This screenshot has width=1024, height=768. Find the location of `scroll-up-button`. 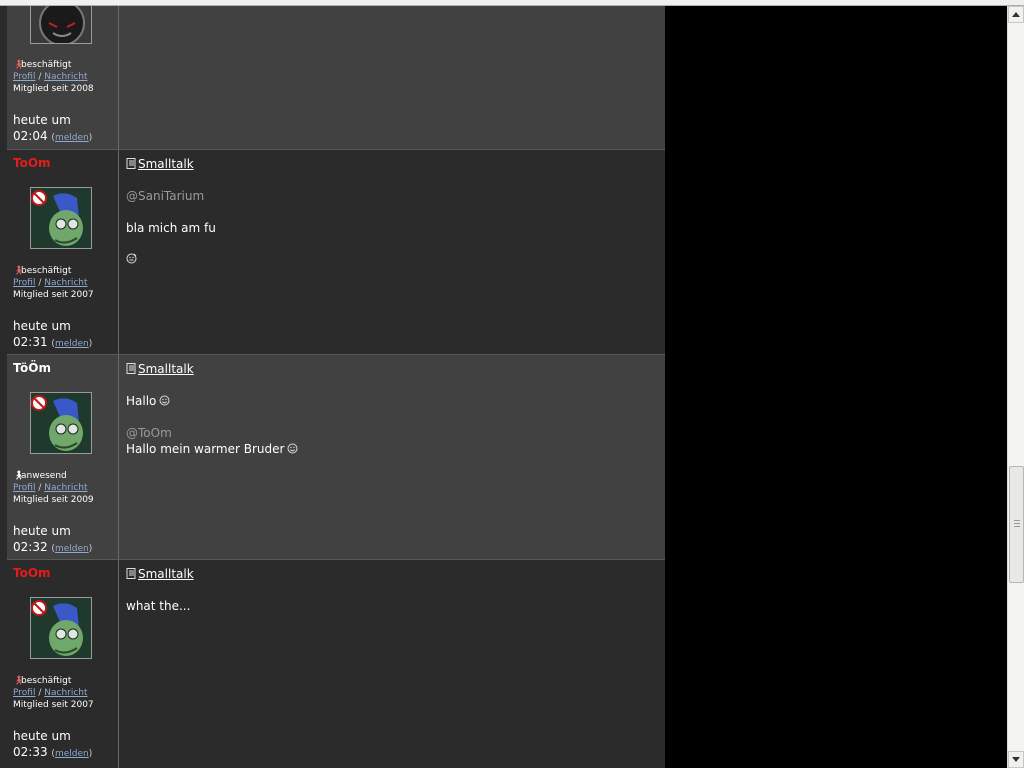

scroll-up-button is located at coordinates (1016, 14).